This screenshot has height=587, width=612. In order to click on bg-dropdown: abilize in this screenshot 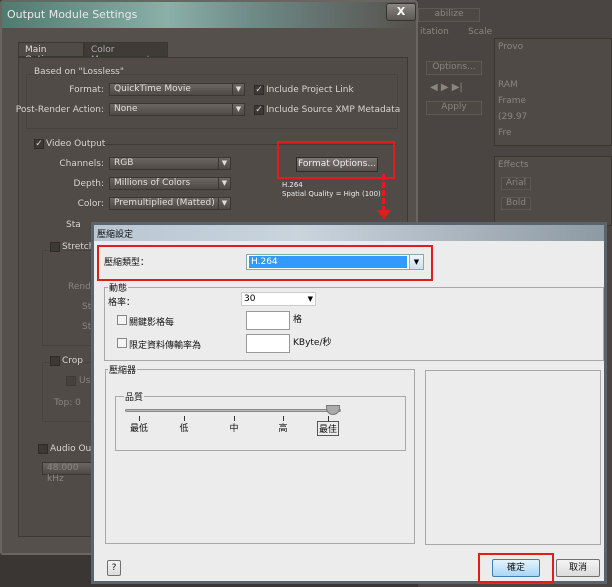, I will do `click(449, 15)`.